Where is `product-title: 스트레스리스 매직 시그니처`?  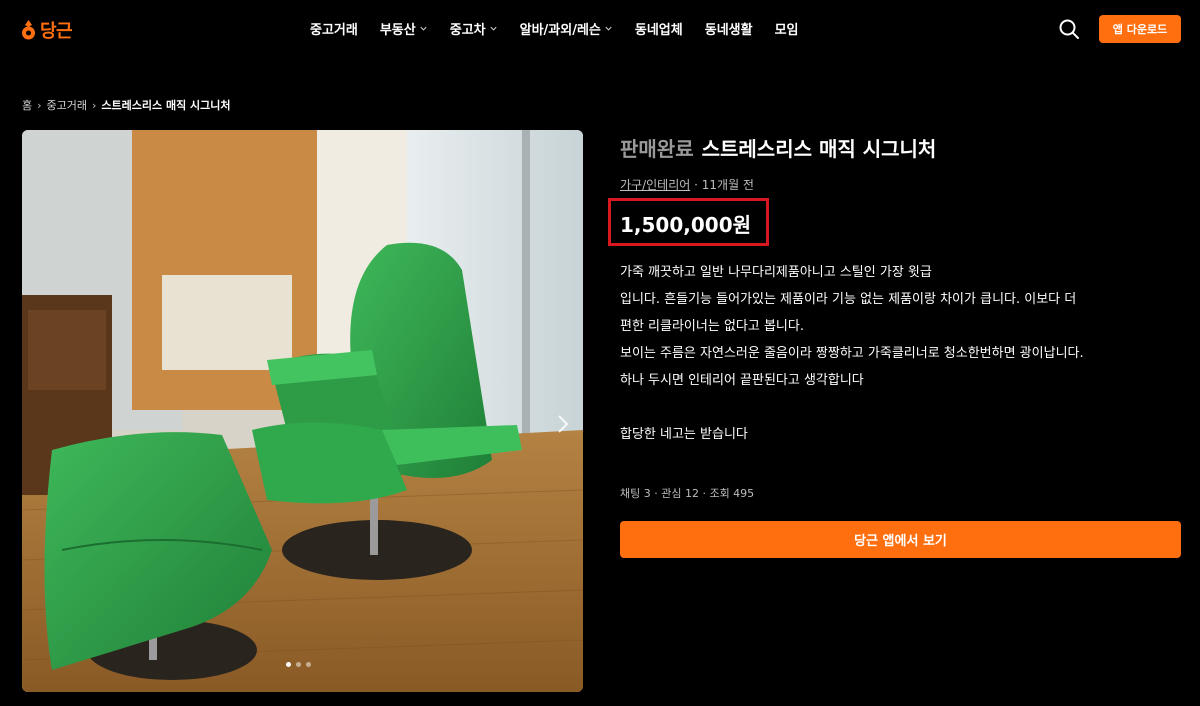 product-title: 스트레스리스 매직 시그니처 is located at coordinates (819, 149).